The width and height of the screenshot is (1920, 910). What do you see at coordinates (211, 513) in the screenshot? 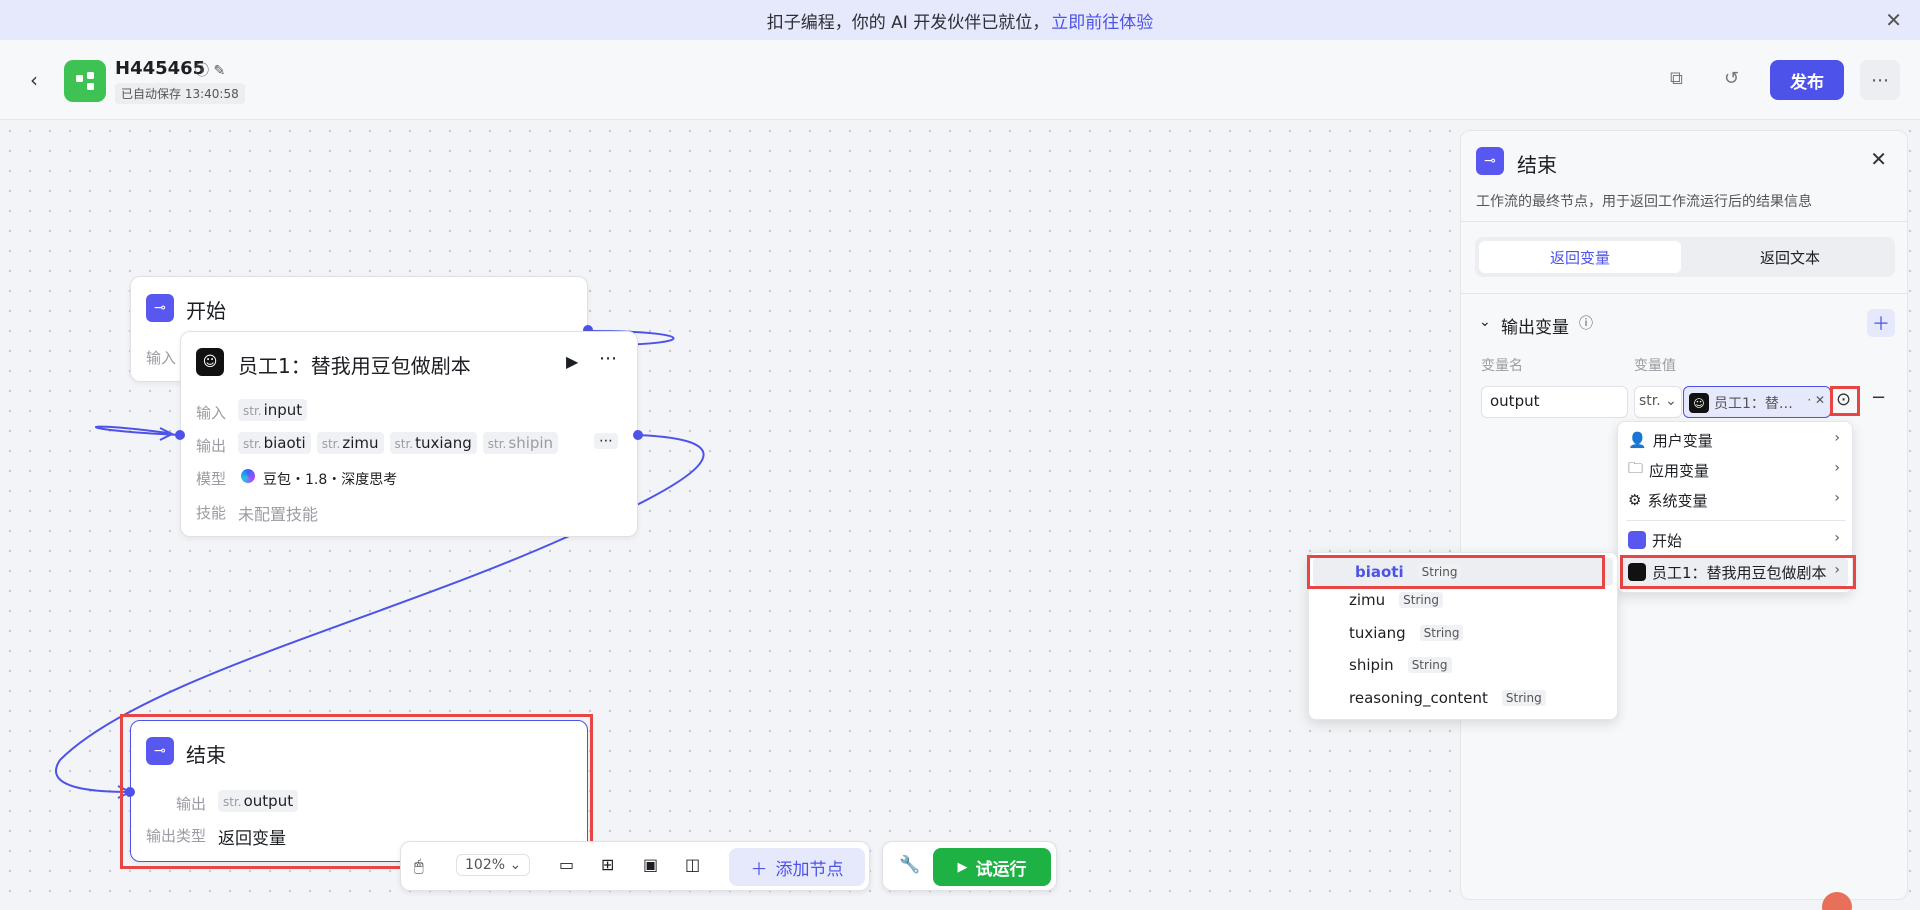
I see `skill-label: 技能` at bounding box center [211, 513].